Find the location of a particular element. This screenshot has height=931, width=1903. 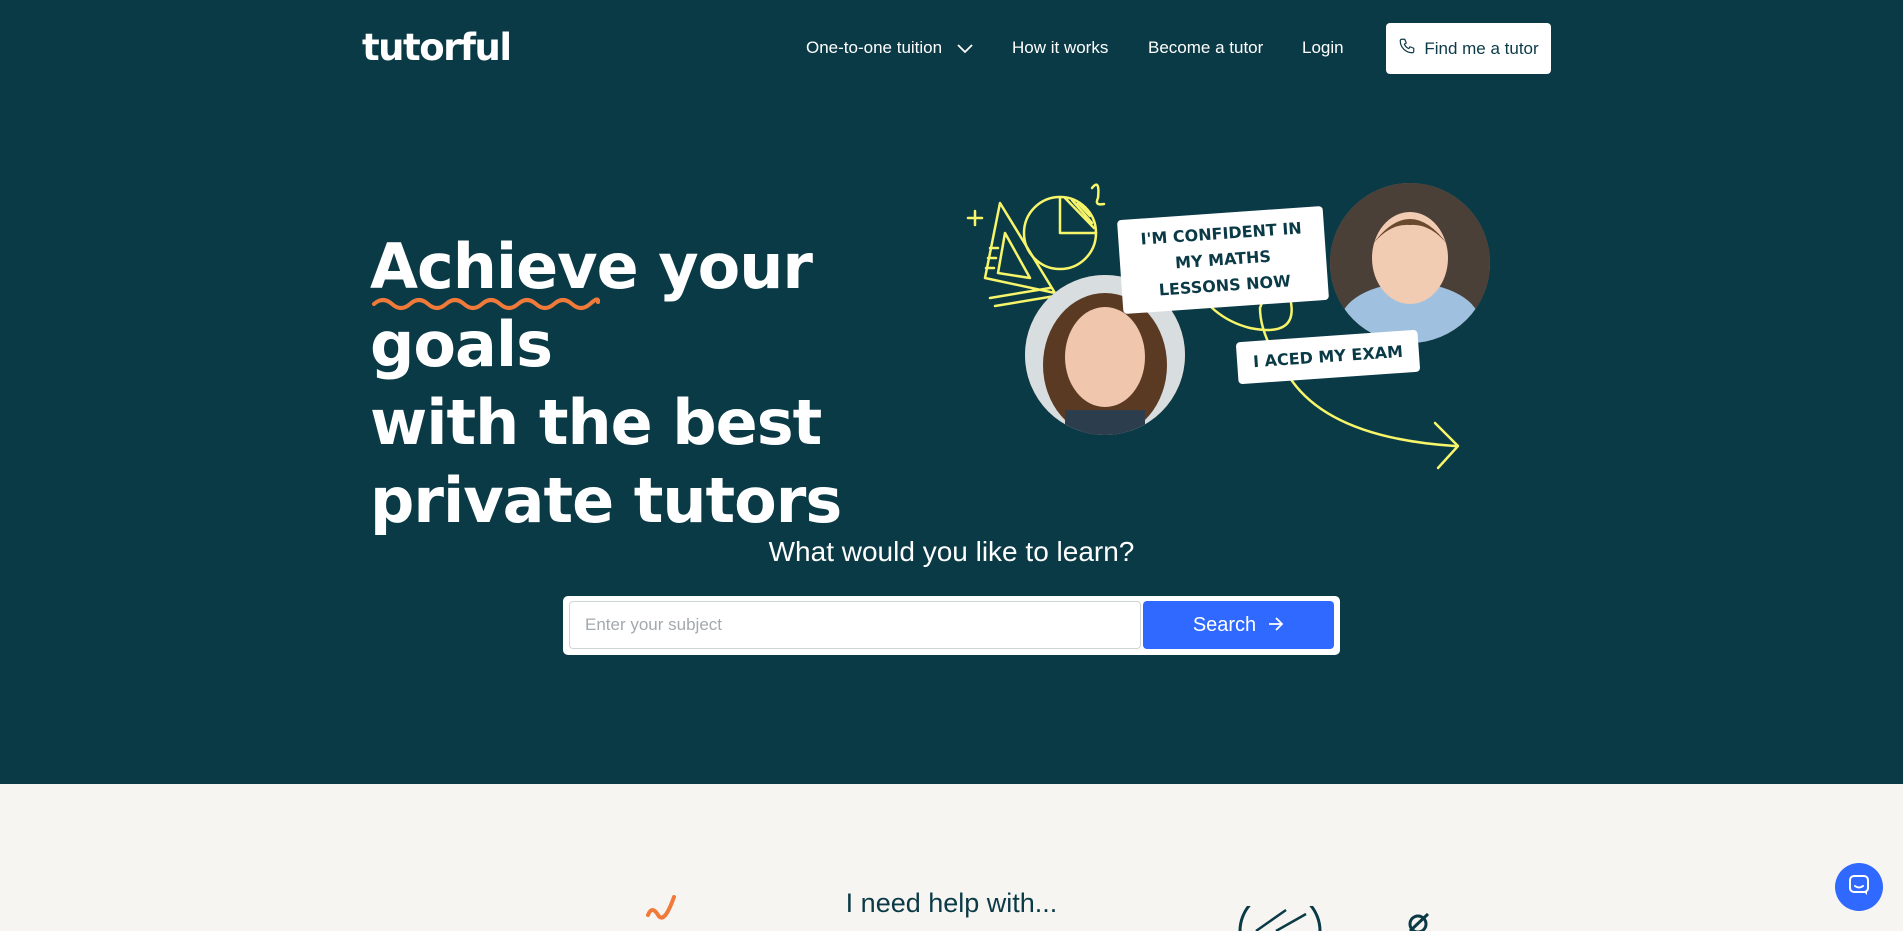

nav-how-it-works: How it works is located at coordinates (1060, 48).